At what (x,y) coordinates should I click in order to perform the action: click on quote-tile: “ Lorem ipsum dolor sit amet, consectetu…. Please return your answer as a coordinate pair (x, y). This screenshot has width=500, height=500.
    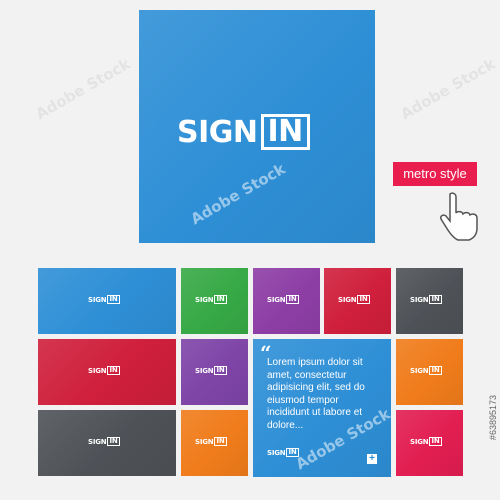
    Looking at the image, I should click on (322, 408).